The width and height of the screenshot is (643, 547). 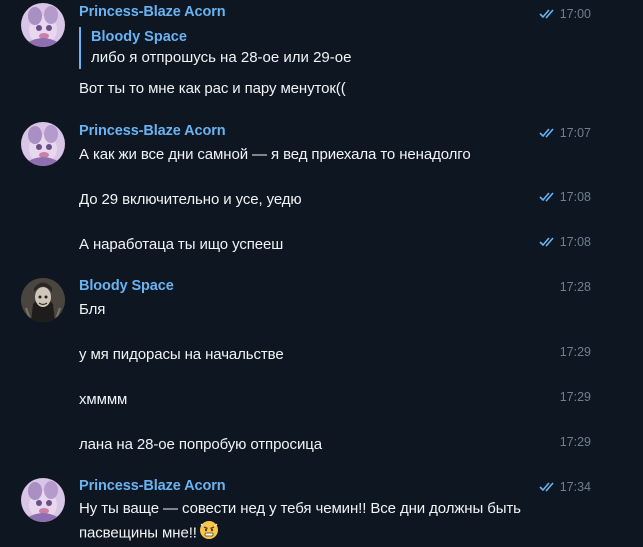 What do you see at coordinates (103, 399) in the screenshot?
I see `message-text: хмммм` at bounding box center [103, 399].